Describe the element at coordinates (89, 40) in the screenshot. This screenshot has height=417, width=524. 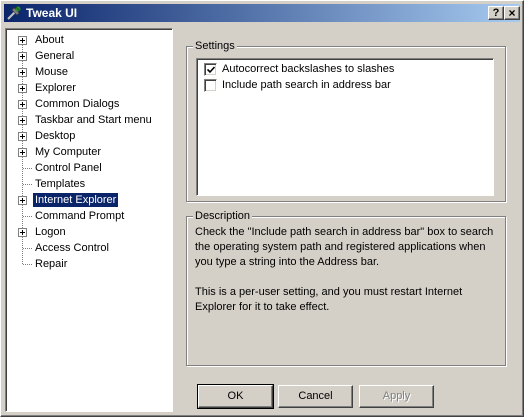
I see `tree-item-about: About` at that location.